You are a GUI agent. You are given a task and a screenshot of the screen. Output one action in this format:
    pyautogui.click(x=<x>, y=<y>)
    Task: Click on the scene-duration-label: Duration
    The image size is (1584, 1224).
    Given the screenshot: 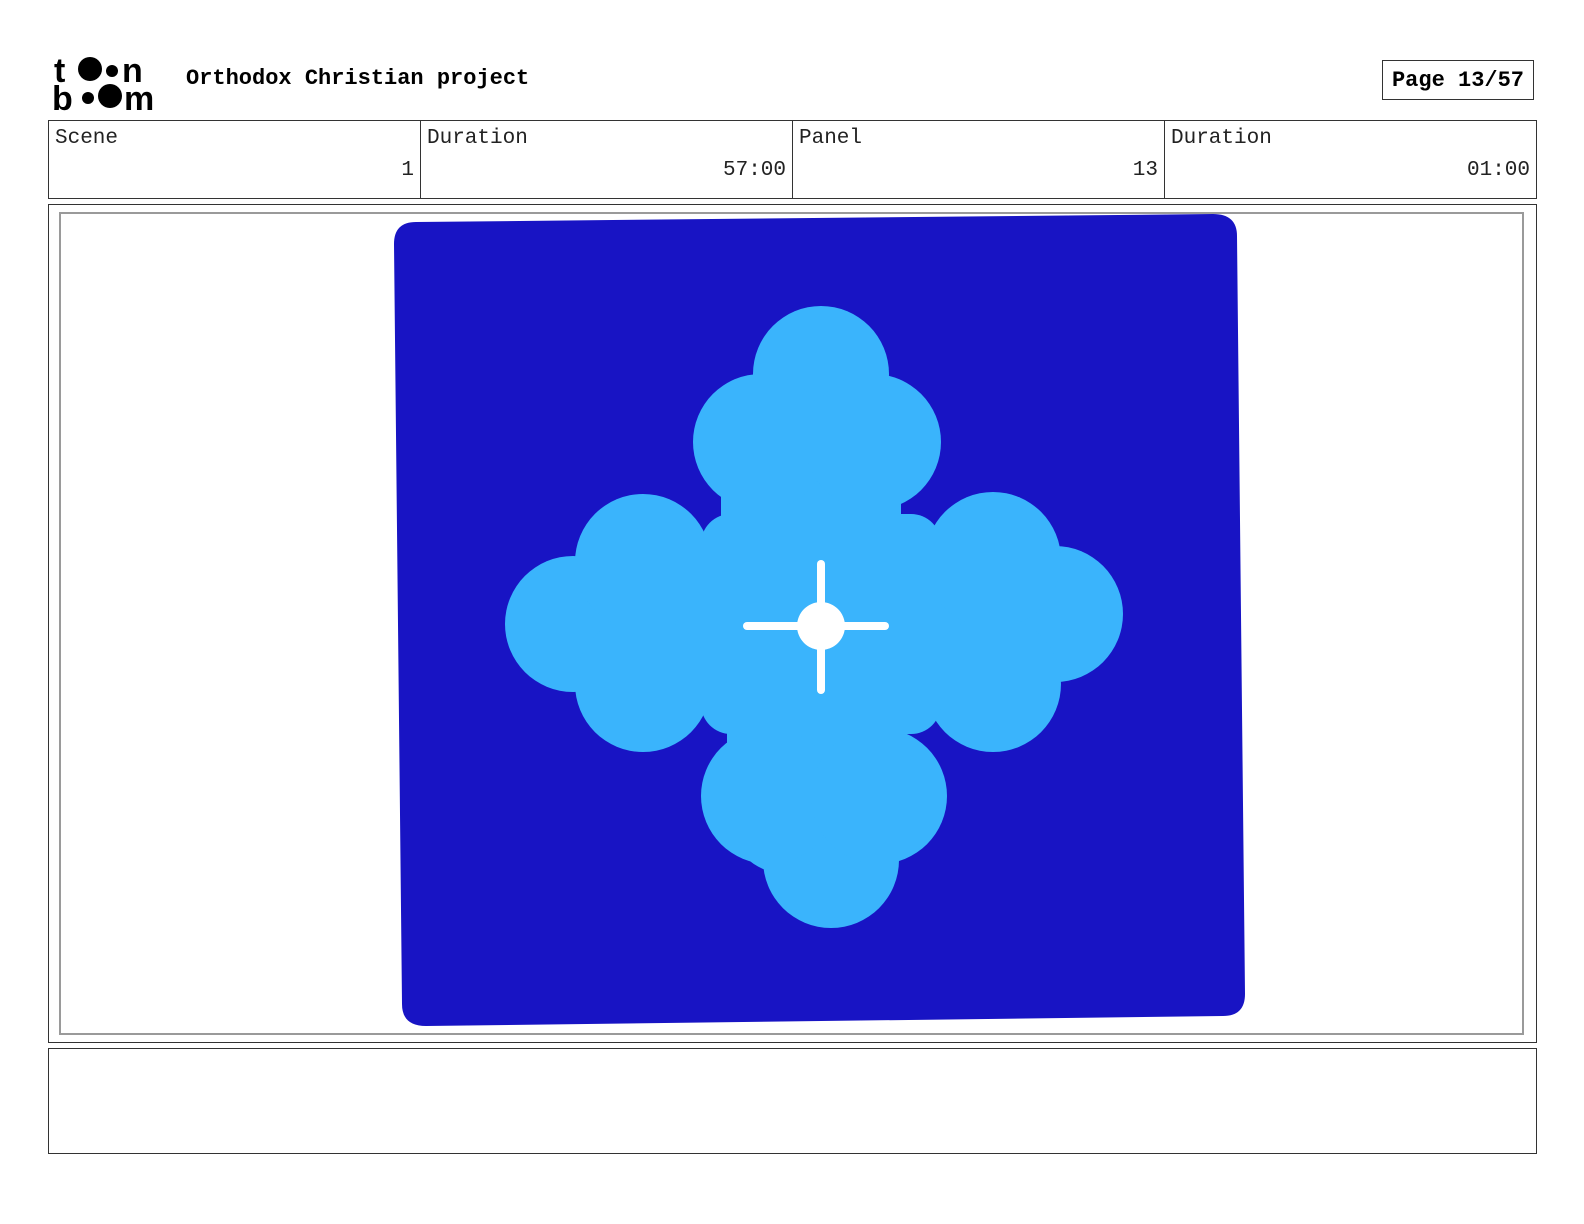 What is the action you would take?
    pyautogui.click(x=477, y=138)
    